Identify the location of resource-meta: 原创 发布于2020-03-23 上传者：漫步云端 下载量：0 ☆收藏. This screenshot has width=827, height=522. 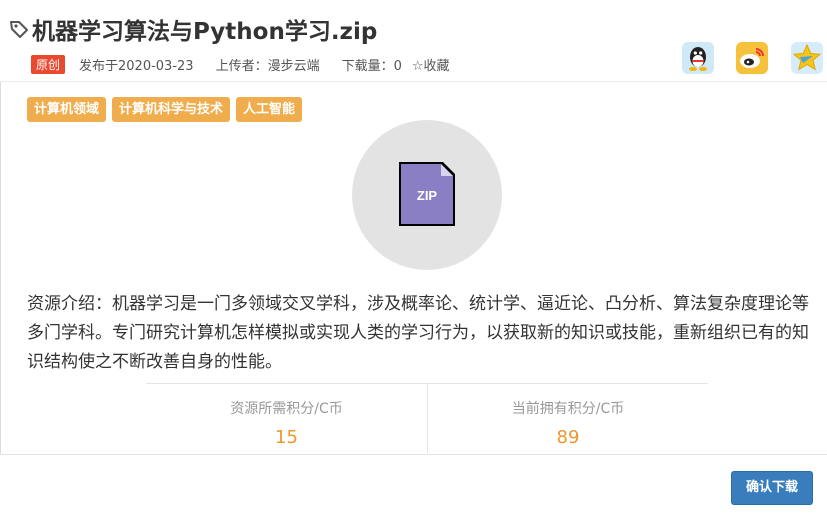
(251, 64).